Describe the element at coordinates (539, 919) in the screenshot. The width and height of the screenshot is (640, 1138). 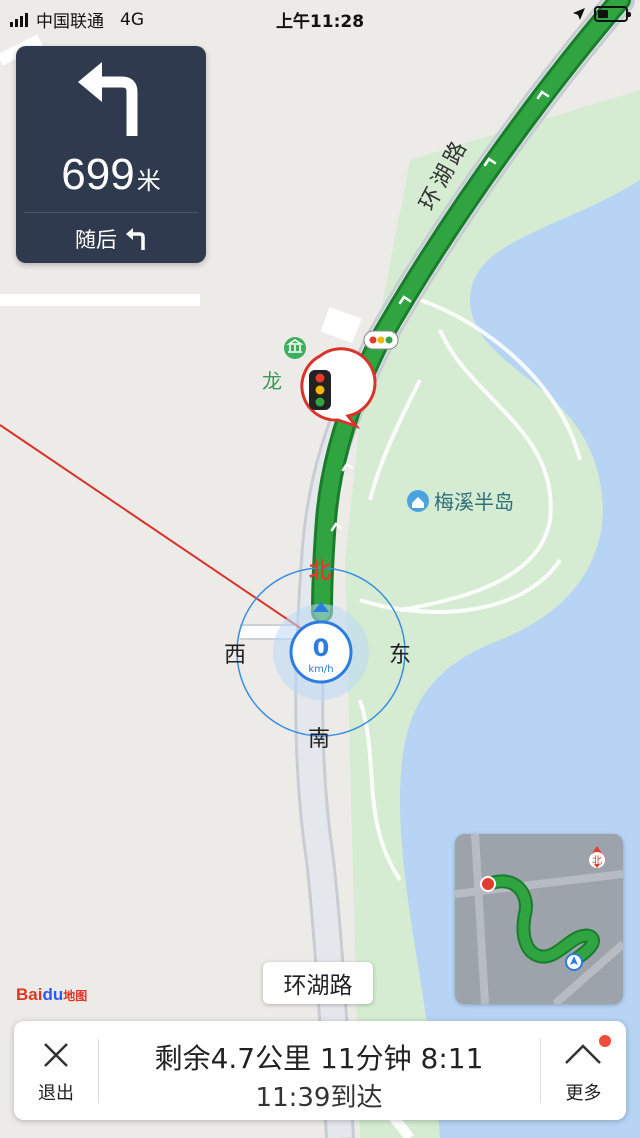
I see `route-overview-minimap: 北` at that location.